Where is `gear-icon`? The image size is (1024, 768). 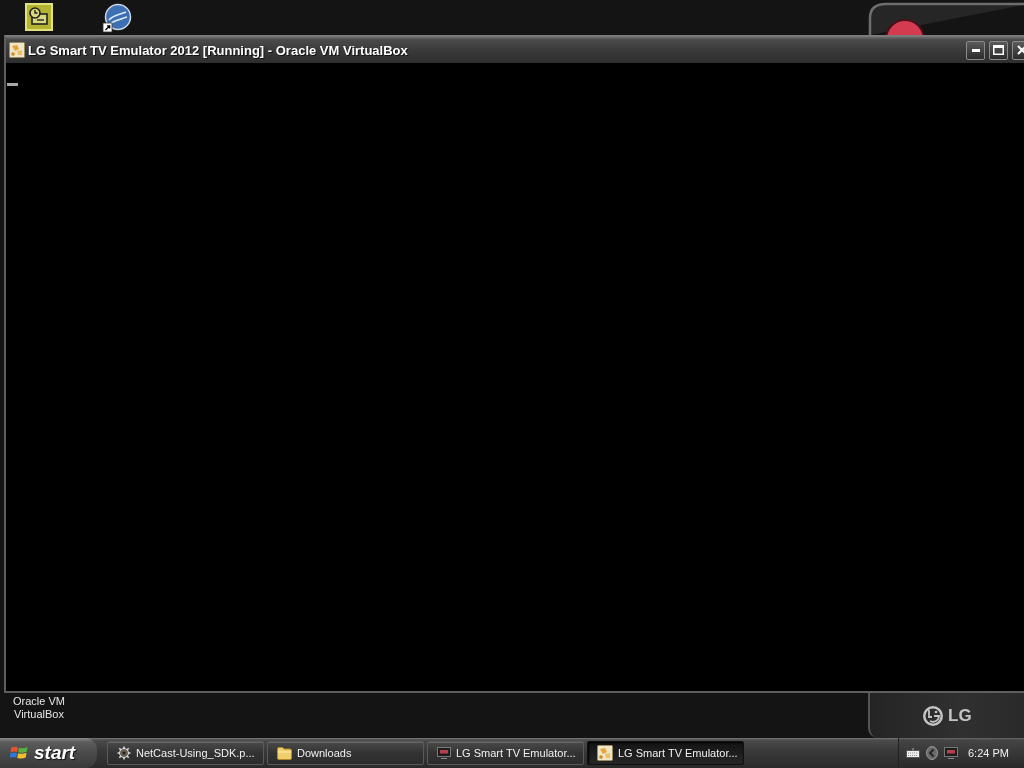 gear-icon is located at coordinates (124, 753).